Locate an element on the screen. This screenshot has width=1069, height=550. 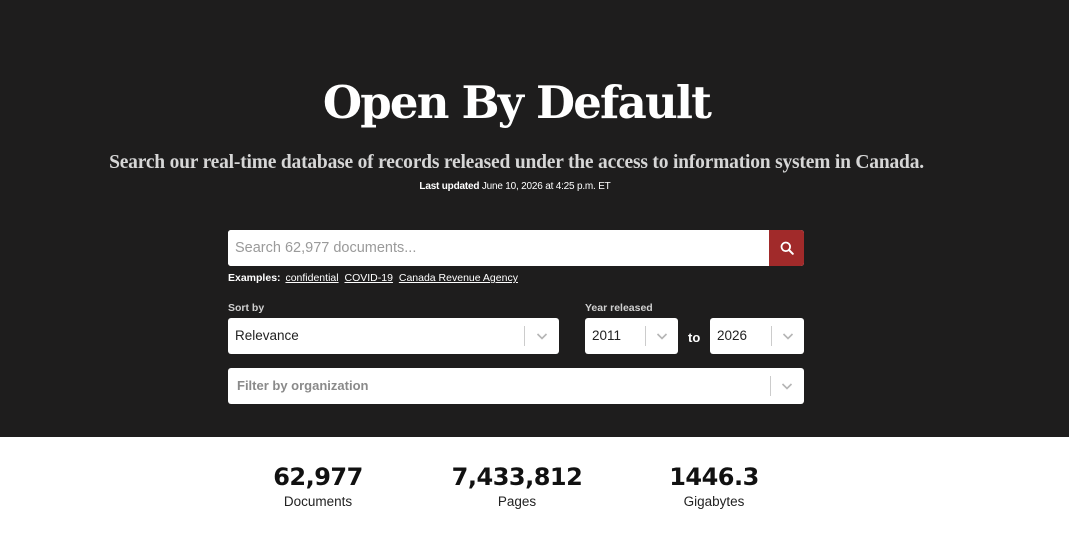
stat-documents: 62,977 Documents is located at coordinates (318, 486).